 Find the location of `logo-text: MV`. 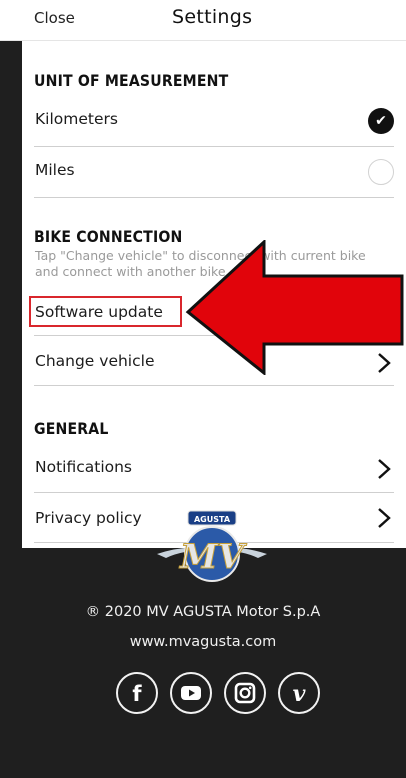

logo-text: MV is located at coordinates (213, 557).